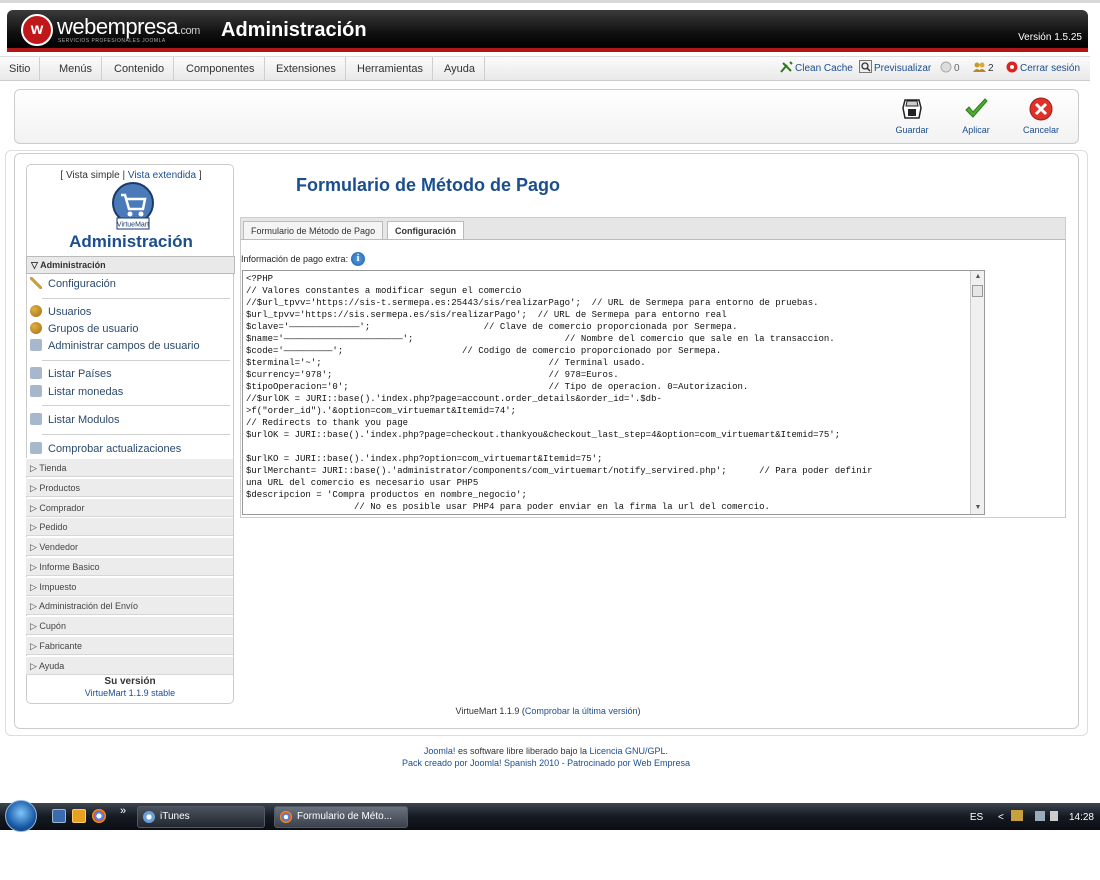 This screenshot has width=1100, height=880. Describe the element at coordinates (628, 751) in the screenshot. I see `license-link: Licencia GNU/GPL` at that location.